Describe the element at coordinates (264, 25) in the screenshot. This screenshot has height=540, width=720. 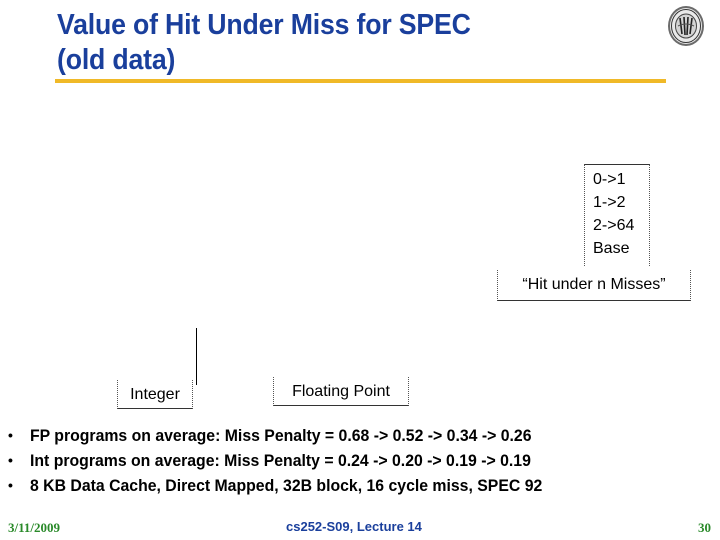
I see `slide-title-line-1: Value of Hit Under Miss for SPEC` at that location.